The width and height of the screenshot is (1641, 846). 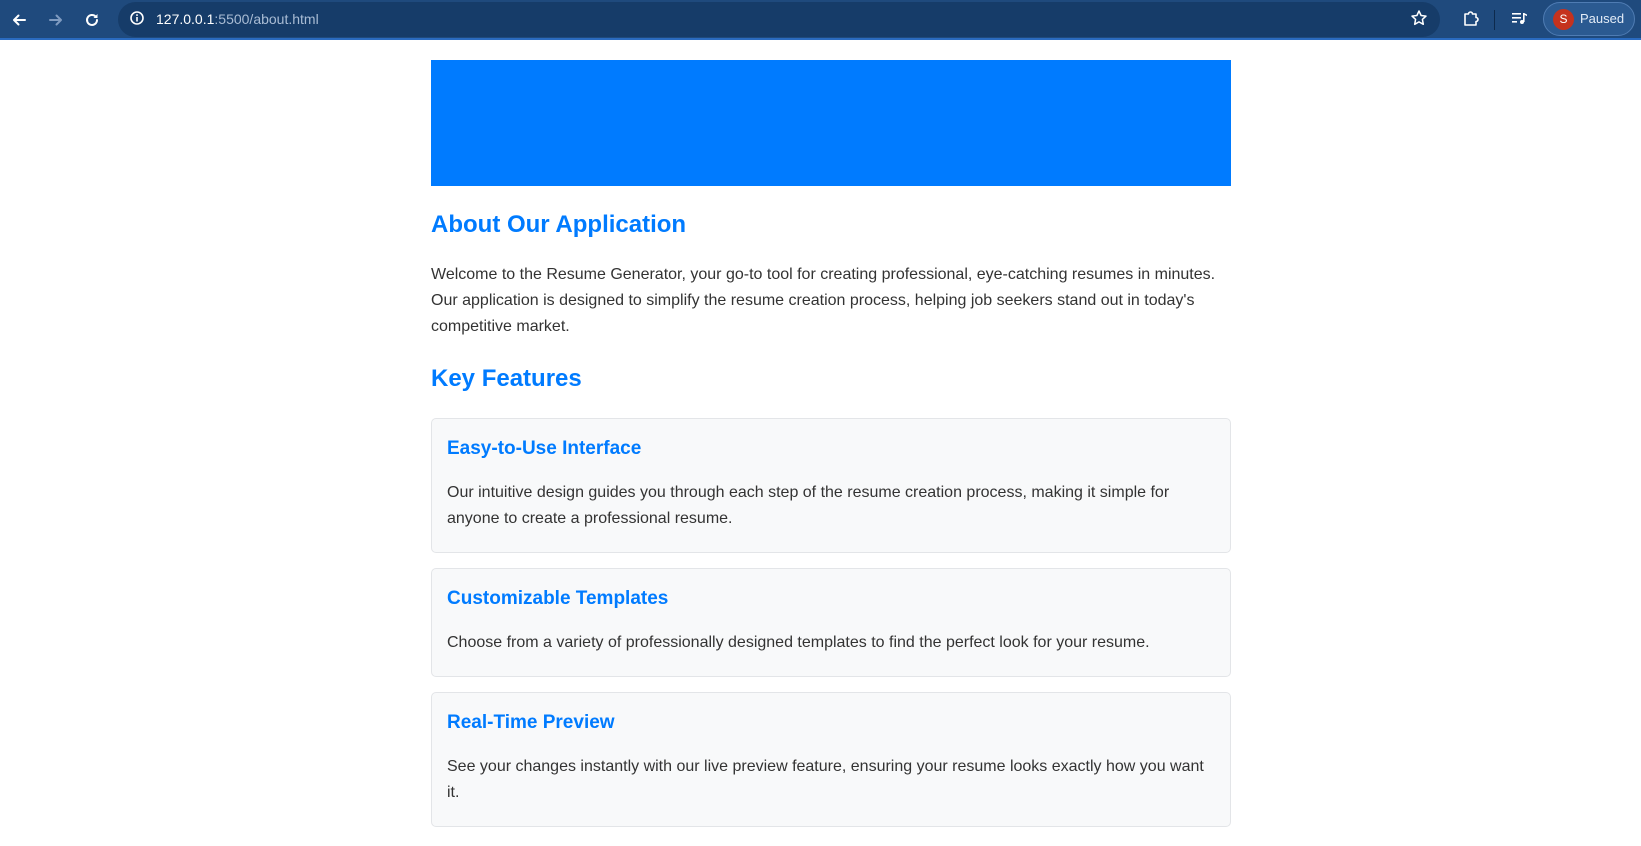 What do you see at coordinates (558, 598) in the screenshot?
I see `feature-title: Customizable Templates` at bounding box center [558, 598].